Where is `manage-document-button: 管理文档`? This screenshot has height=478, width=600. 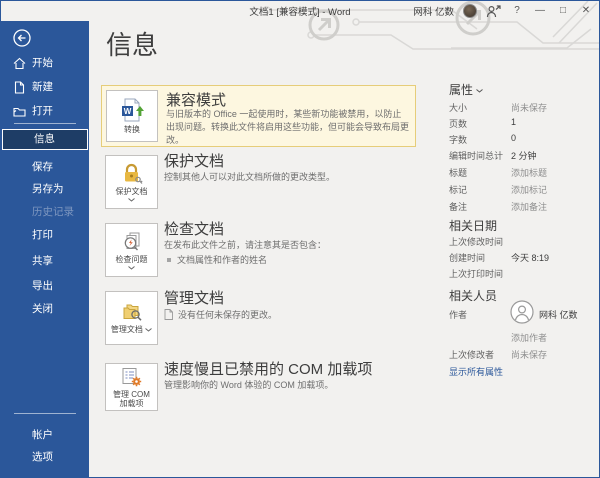
manage-document-button: 管理文档 is located at coordinates (131, 318).